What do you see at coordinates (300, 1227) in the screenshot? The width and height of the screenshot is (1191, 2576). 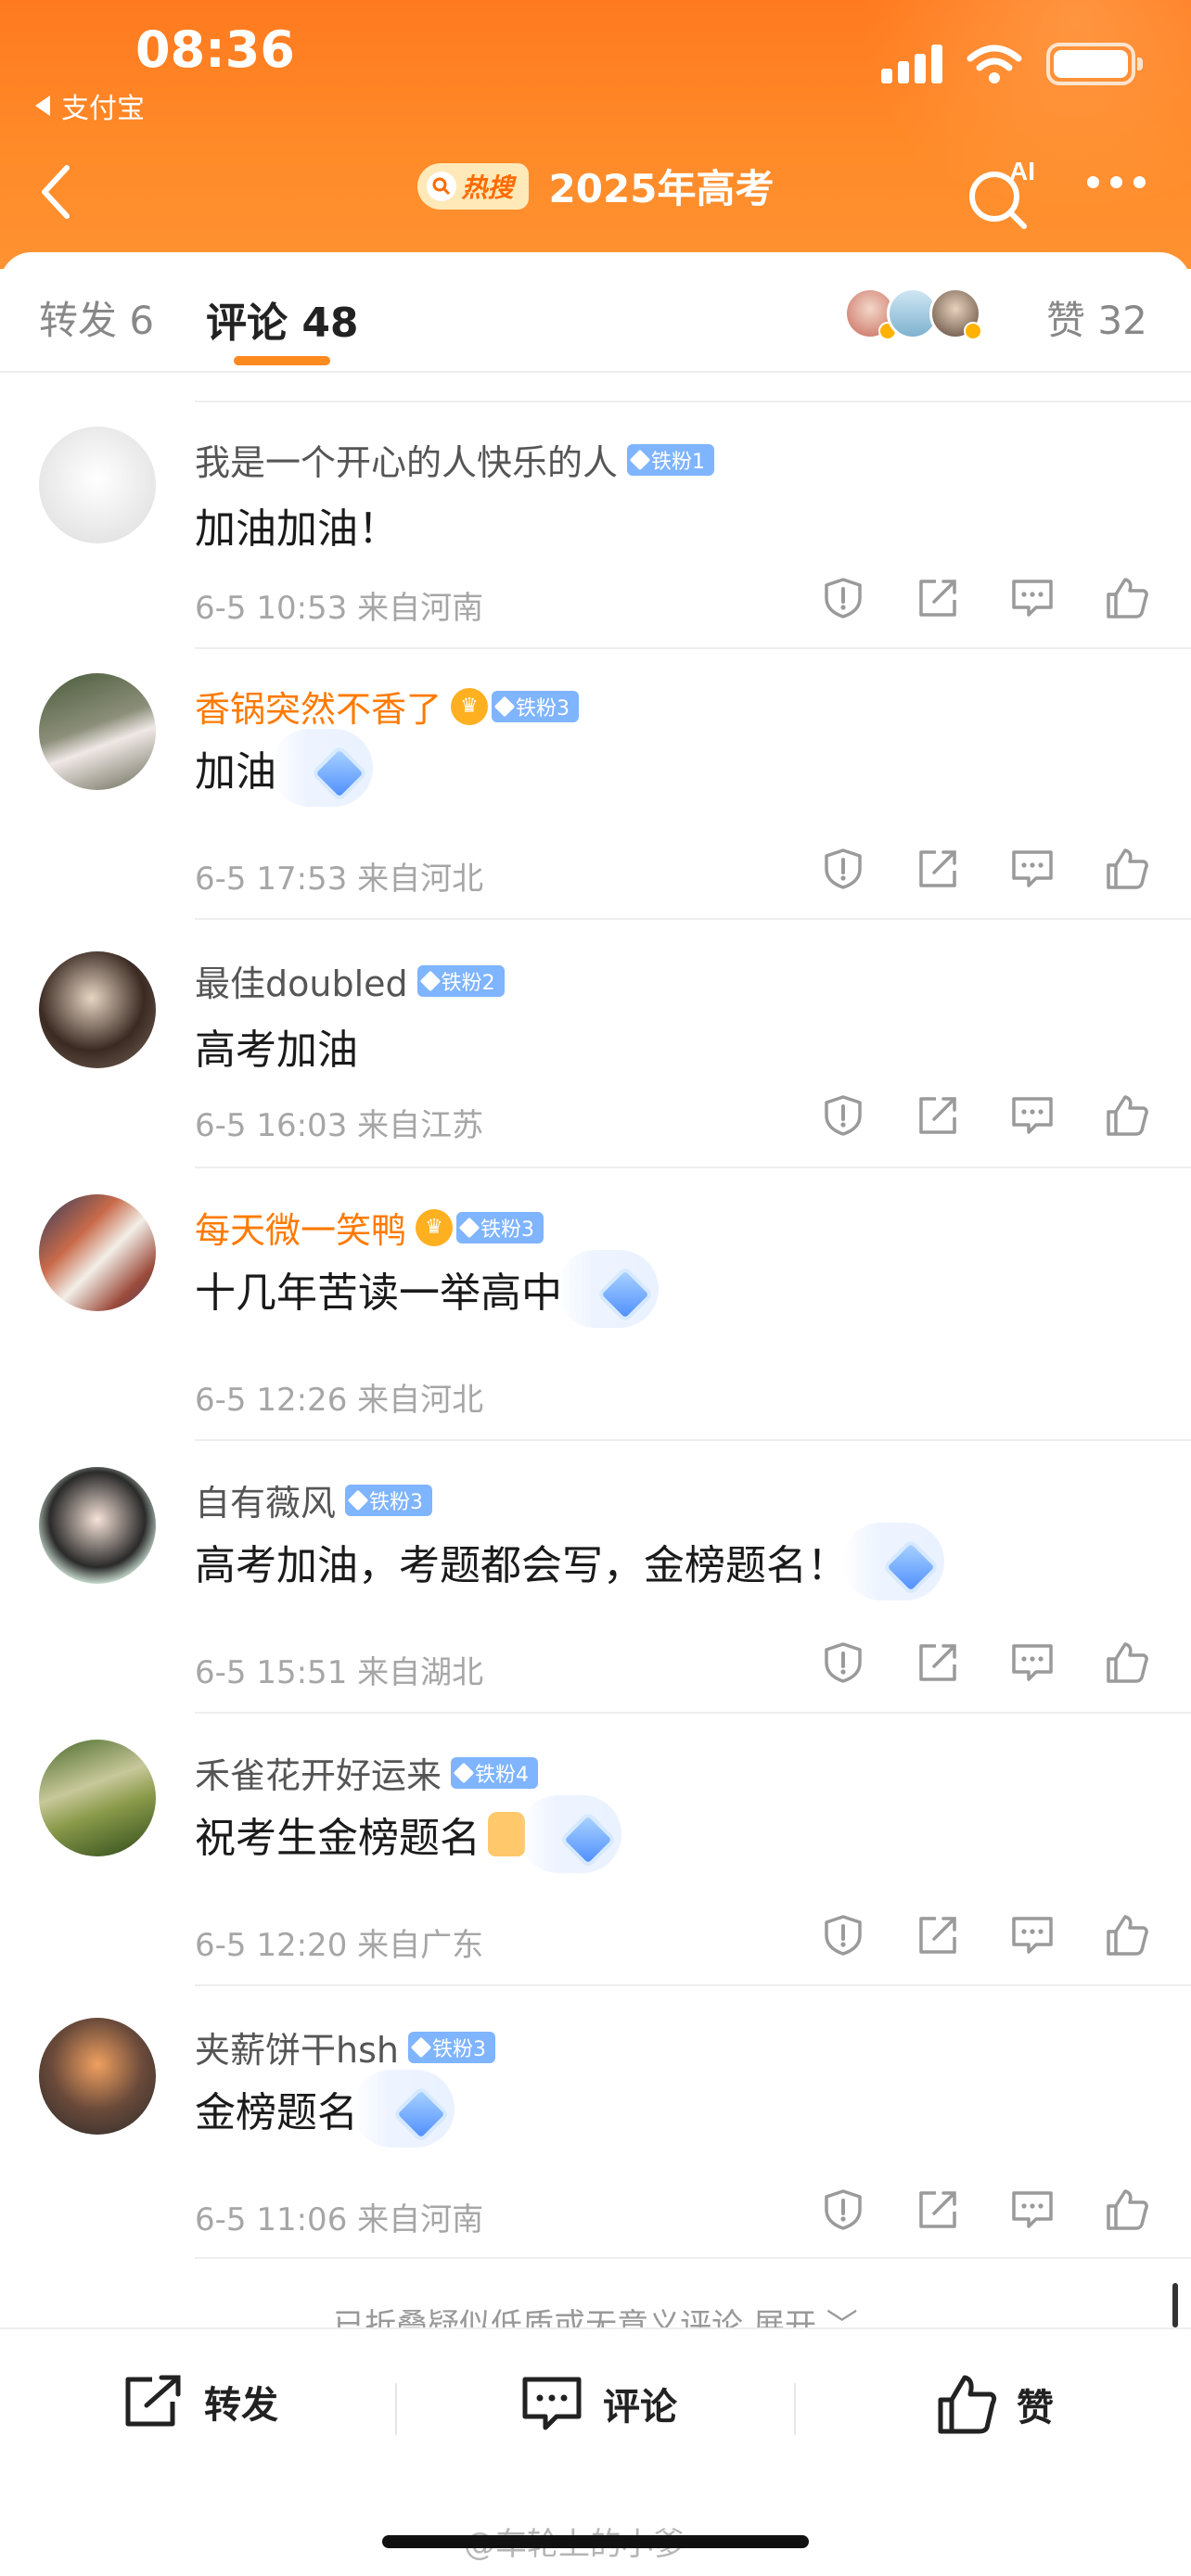 I see `comment-author: 每天微一笑鸭` at bounding box center [300, 1227].